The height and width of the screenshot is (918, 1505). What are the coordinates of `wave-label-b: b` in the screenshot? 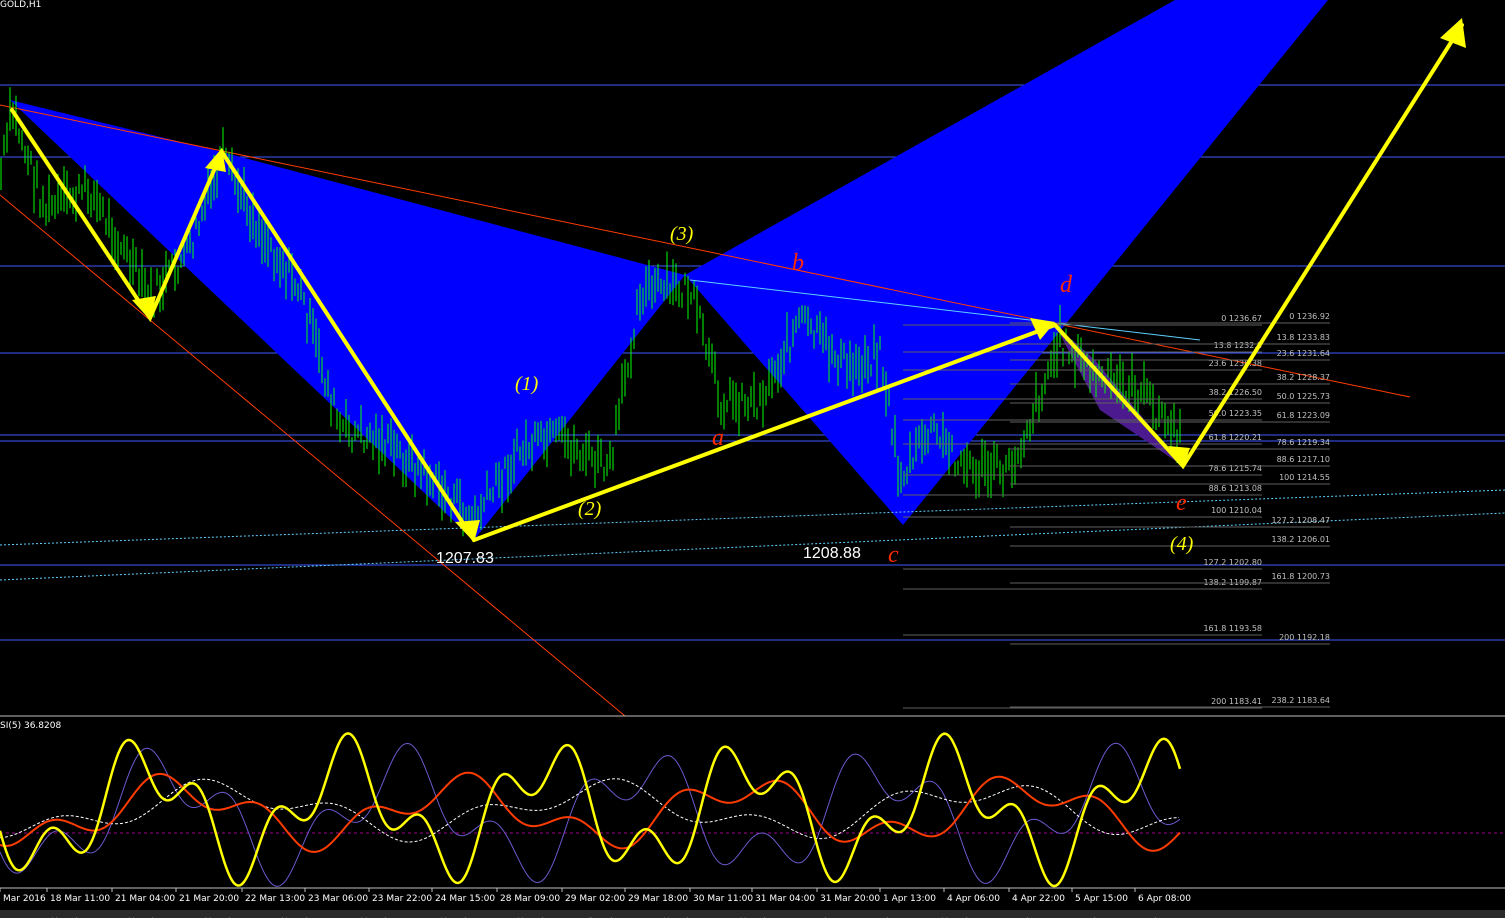 It's located at (798, 263).